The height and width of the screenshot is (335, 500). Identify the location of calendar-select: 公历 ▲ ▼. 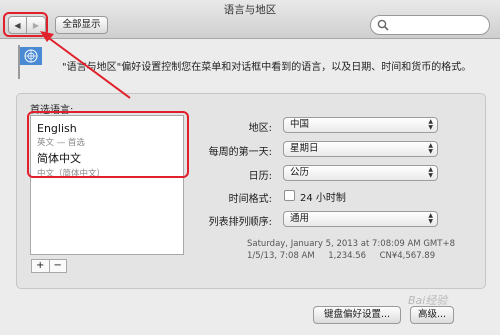
(360, 173).